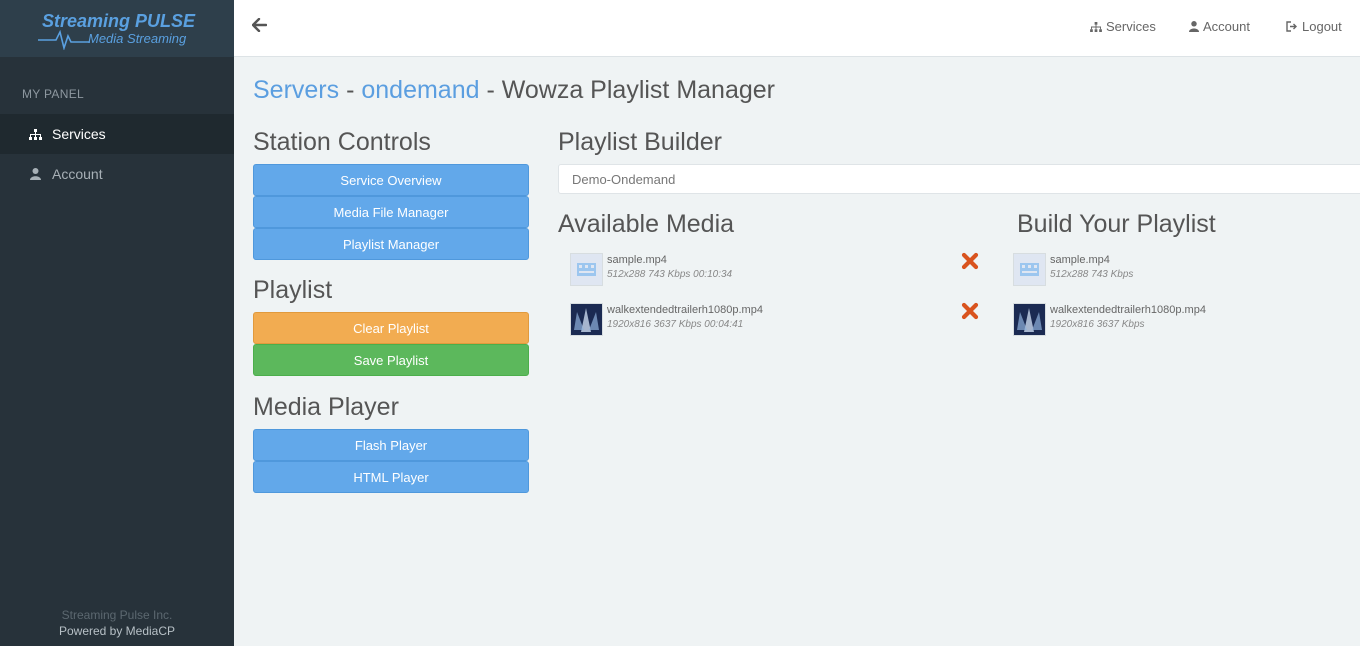 The image size is (1360, 646). Describe the element at coordinates (760, 271) in the screenshot. I see `available-media-item: sample.mp4 512x288 743 Kbps 00:10:34` at that location.